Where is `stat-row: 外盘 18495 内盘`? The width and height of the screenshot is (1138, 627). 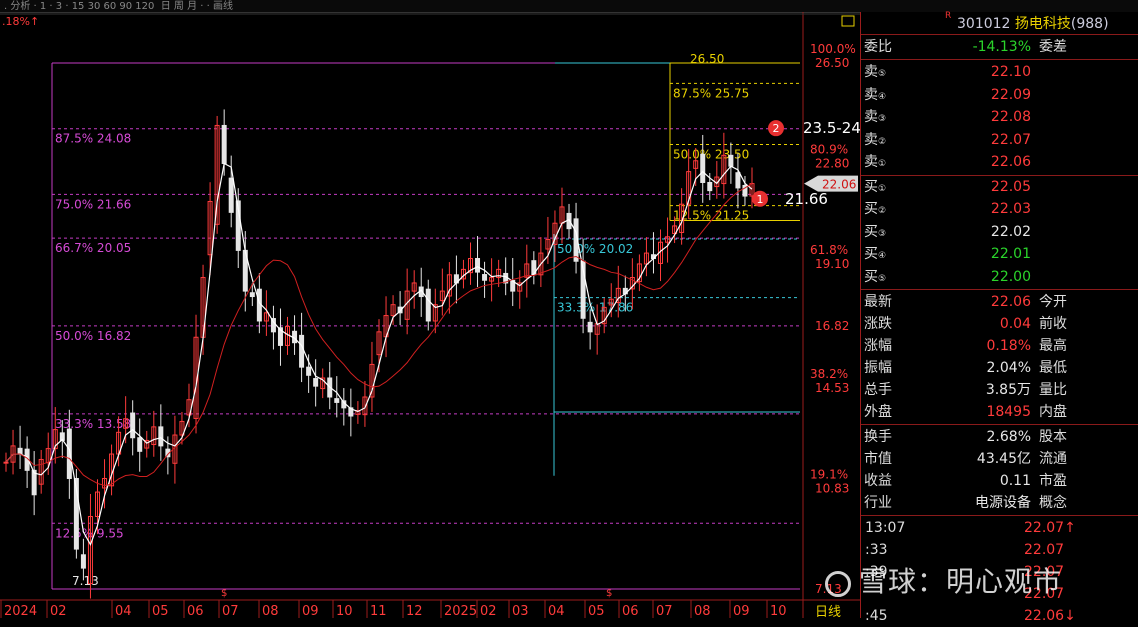 stat-row: 外盘 18495 内盘 is located at coordinates (999, 412).